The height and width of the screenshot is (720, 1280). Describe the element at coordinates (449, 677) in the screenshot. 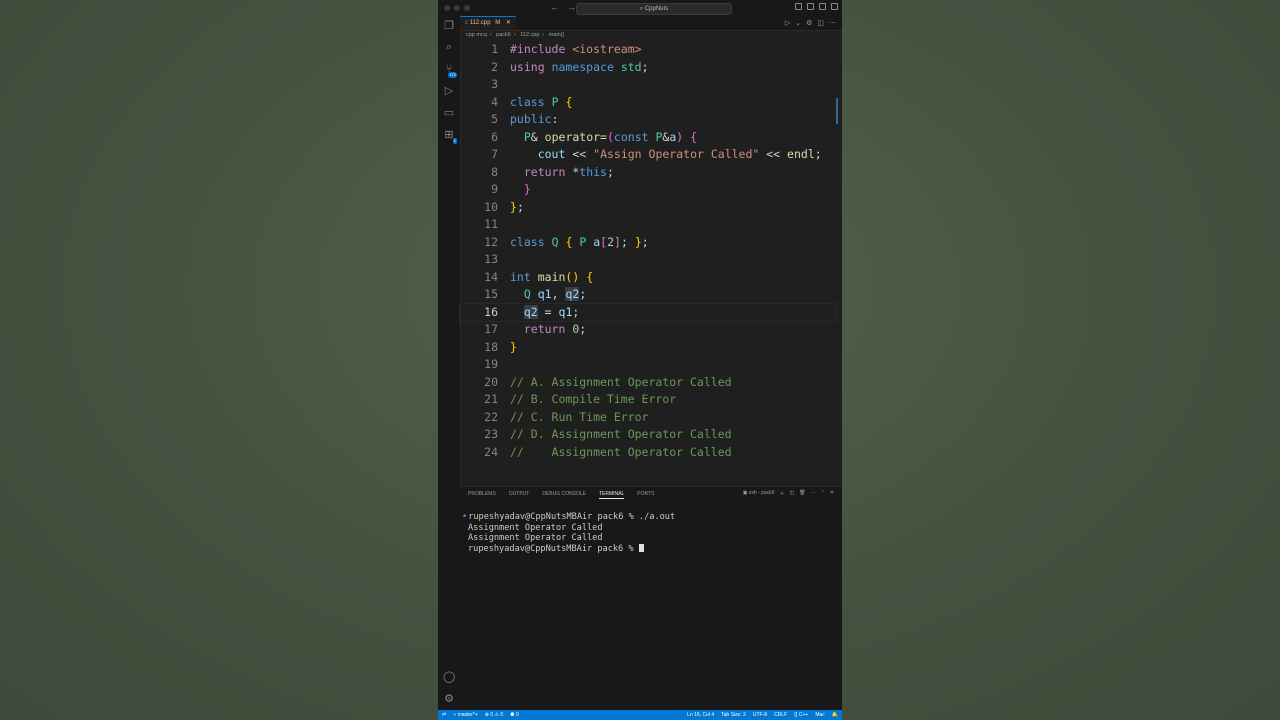

I see `account-icon: ◯` at that location.